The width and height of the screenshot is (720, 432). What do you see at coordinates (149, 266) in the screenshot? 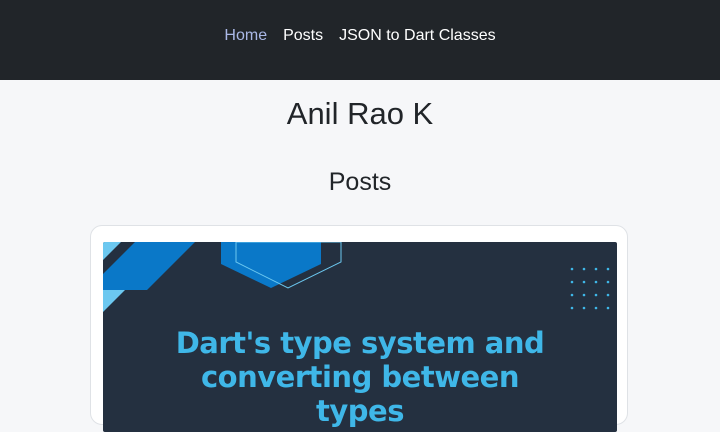
I see `stripe-dark-shape` at bounding box center [149, 266].